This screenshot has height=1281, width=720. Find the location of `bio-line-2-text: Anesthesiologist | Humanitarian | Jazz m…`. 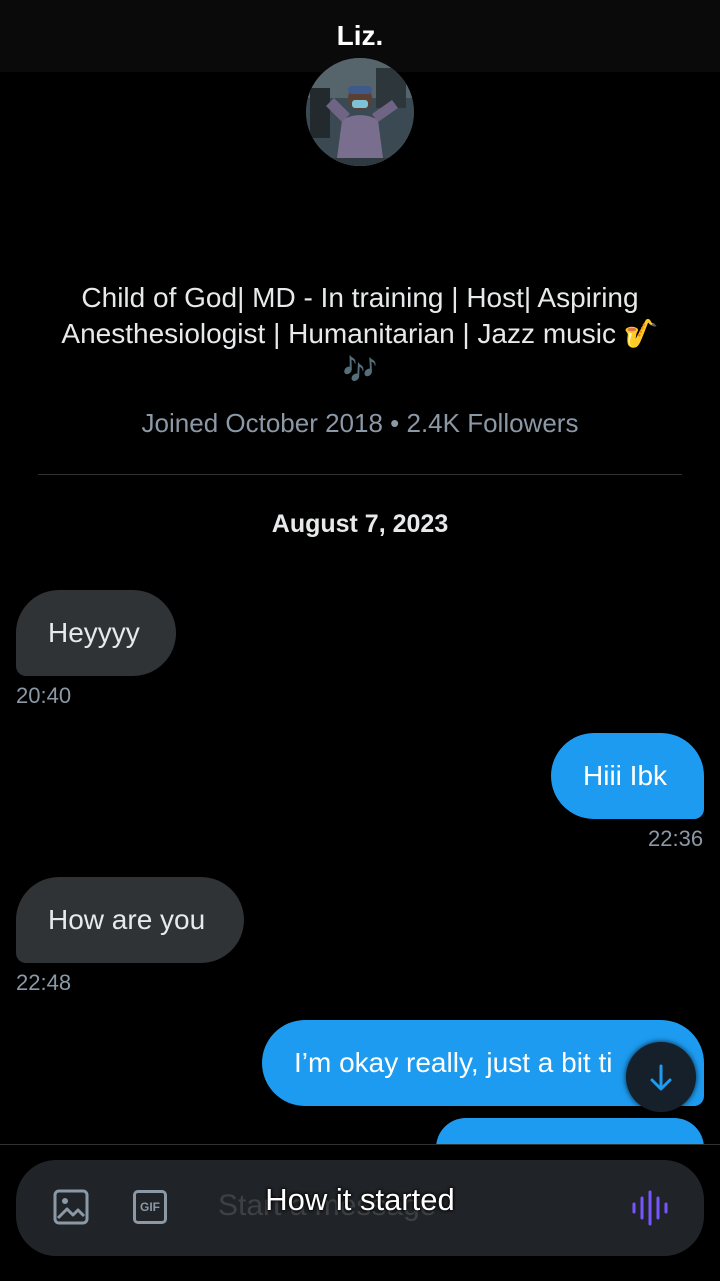

bio-line-2-text: Anesthesiologist | Humanitarian | Jazz m… is located at coordinates (338, 333).